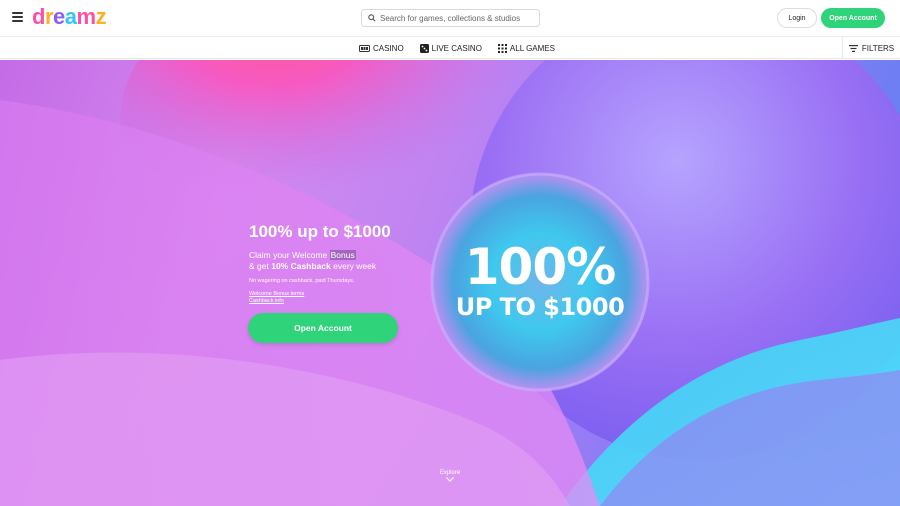 The height and width of the screenshot is (506, 900). Describe the element at coordinates (450, 479) in the screenshot. I see `chevron-down-icon` at that location.